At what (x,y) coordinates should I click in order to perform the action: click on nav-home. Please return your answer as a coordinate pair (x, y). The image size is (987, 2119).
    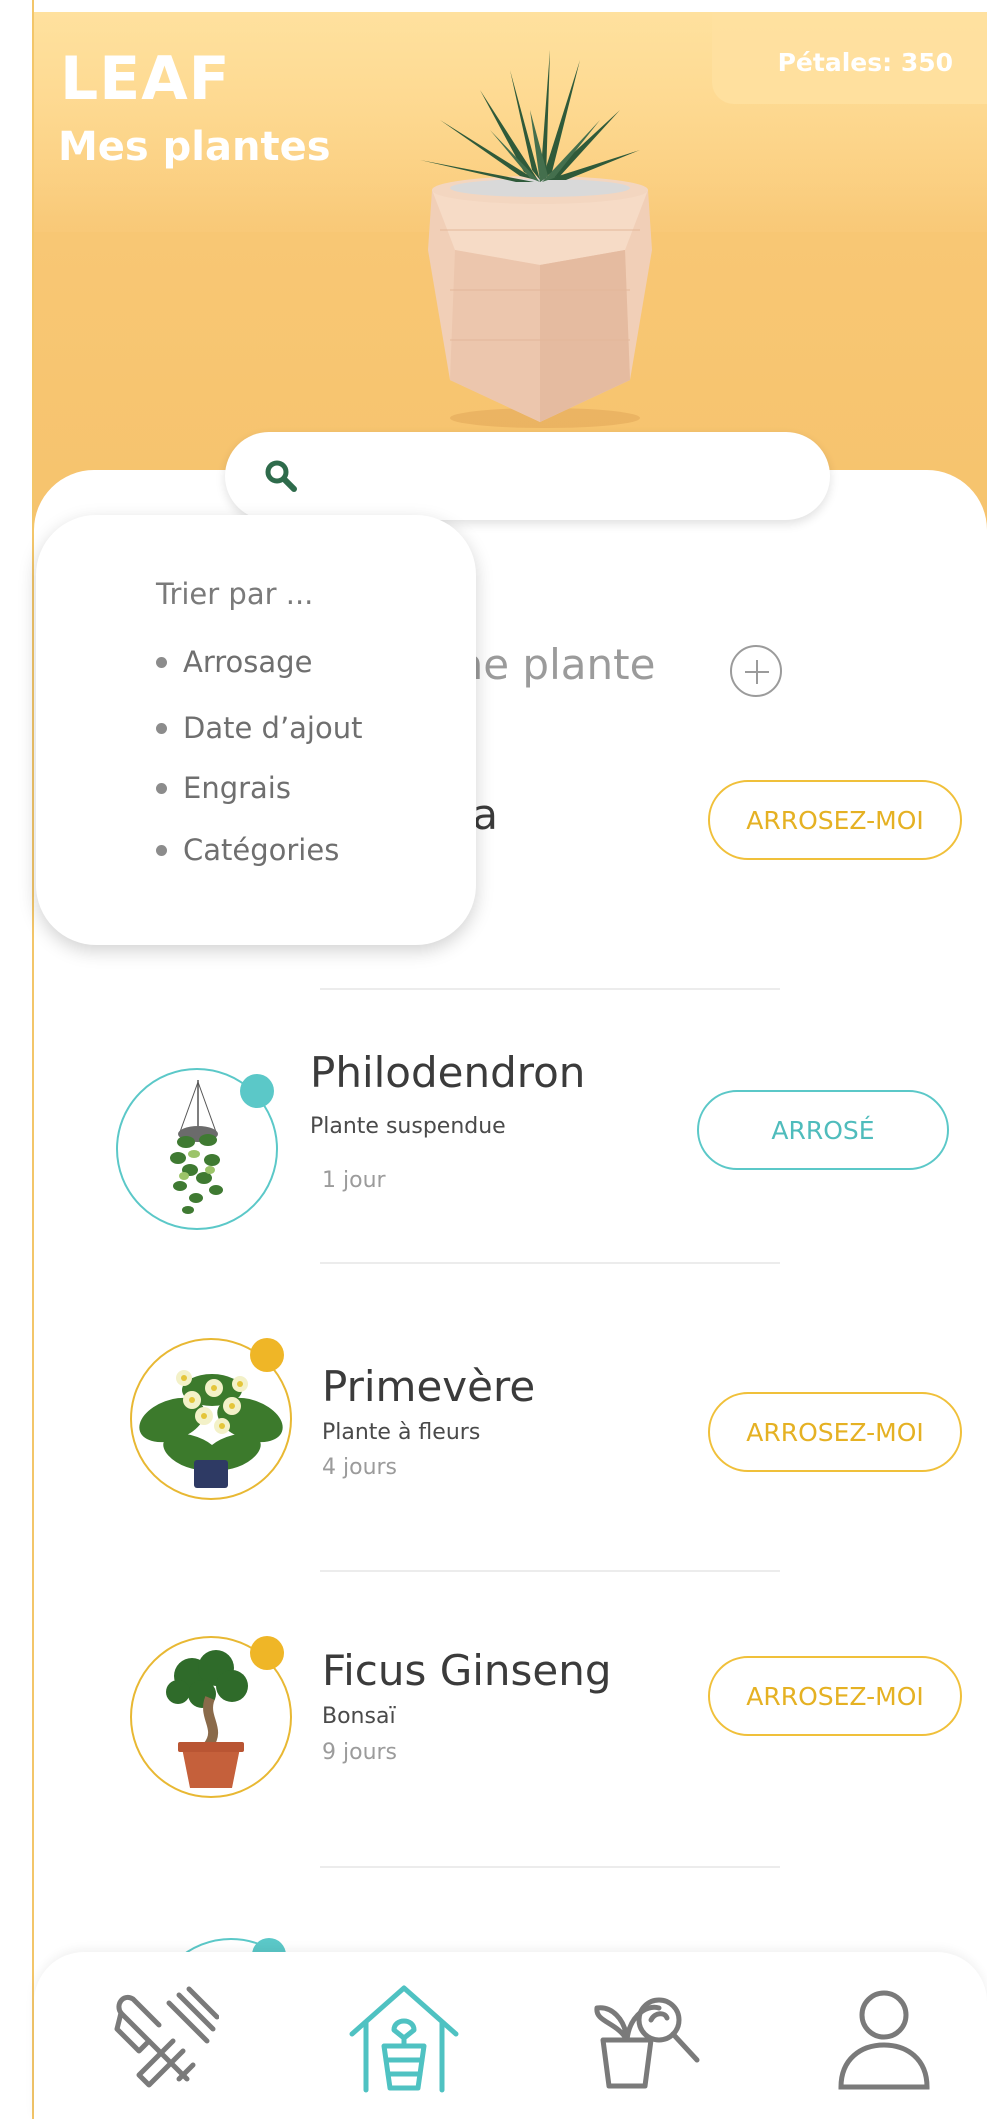
    Looking at the image, I should click on (404, 2040).